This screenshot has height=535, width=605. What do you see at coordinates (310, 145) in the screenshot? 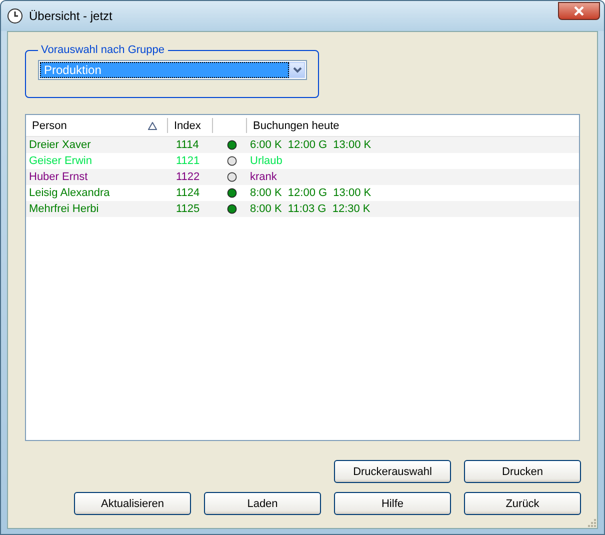
I see `bookings-cell-text: 6:00 K 12:00 G 13:00 K` at bounding box center [310, 145].